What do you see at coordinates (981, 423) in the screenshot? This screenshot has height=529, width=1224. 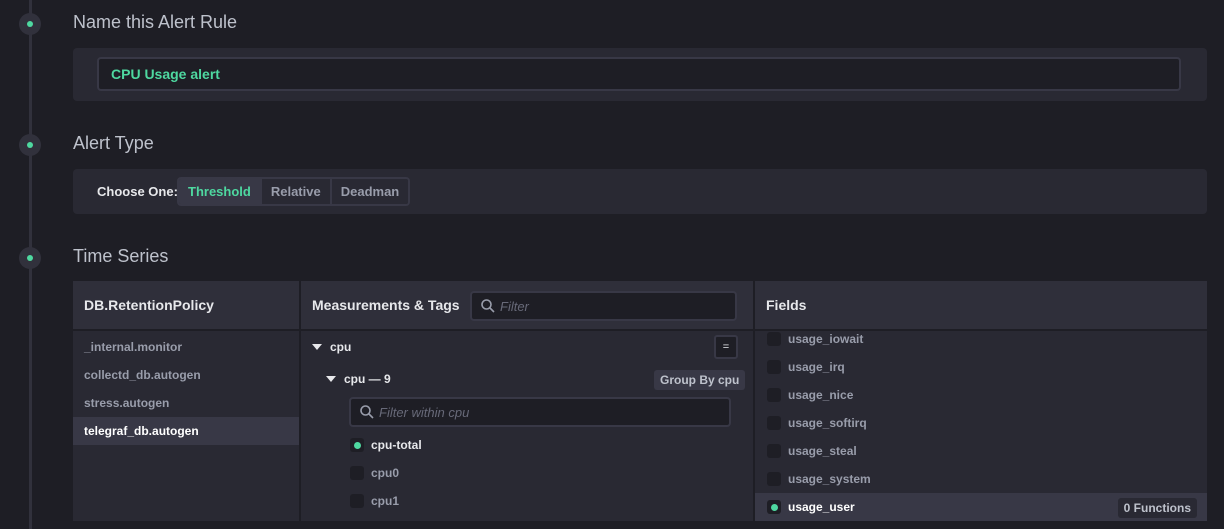 I see `field-item: usage_softirq` at bounding box center [981, 423].